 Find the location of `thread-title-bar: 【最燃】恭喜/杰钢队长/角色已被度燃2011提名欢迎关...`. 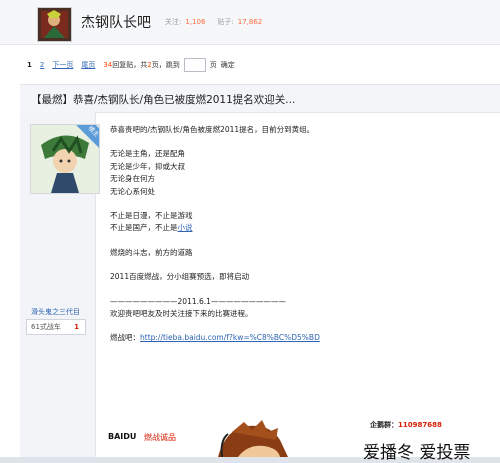

thread-title-bar: 【最燃】恭喜/杰钢队长/角色已被度燃2011提名欢迎关... is located at coordinates (260, 98).